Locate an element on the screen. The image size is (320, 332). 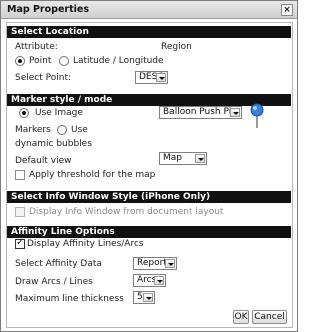
close-icon: × is located at coordinates (287, 10).